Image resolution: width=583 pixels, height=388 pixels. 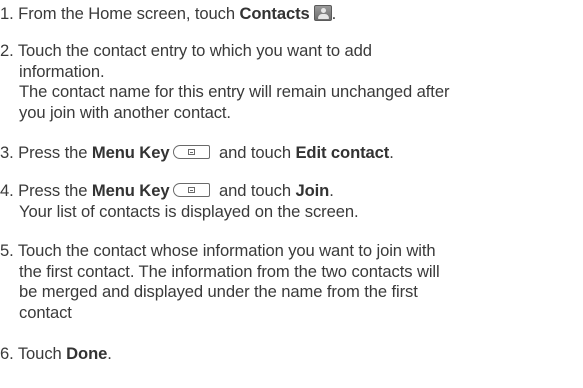 I want to click on step-2-line-2: information., so click(x=62, y=71).